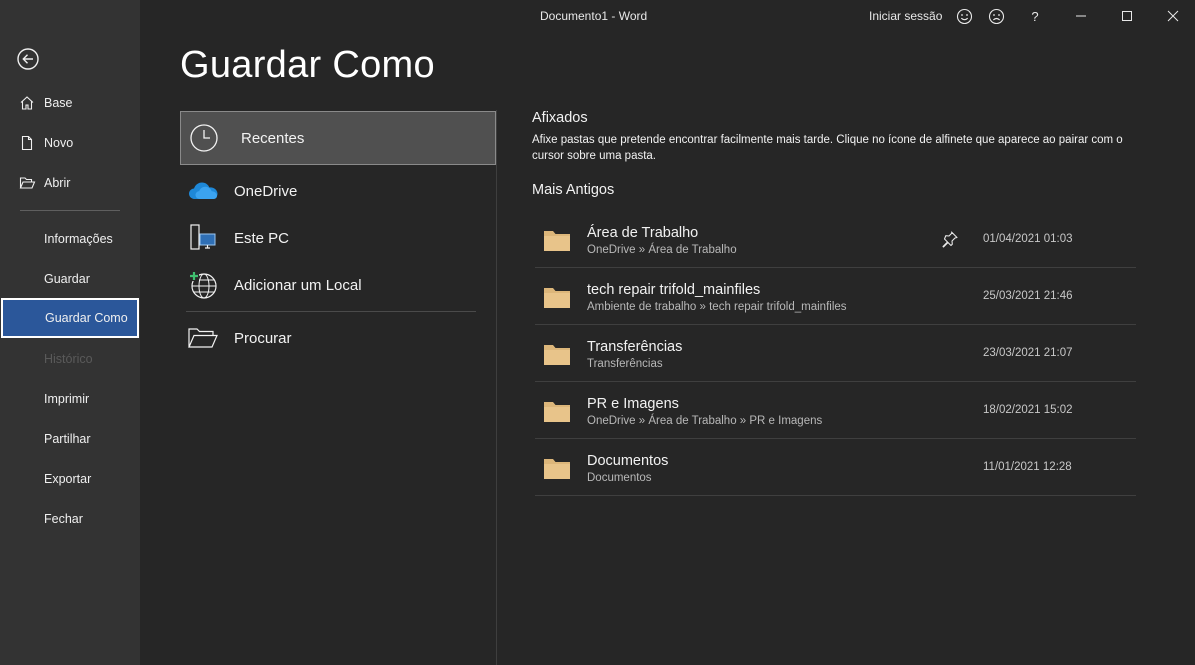 Image resolution: width=1195 pixels, height=665 pixels. Describe the element at coordinates (338, 138) in the screenshot. I see `location-recentes: Recentes` at that location.